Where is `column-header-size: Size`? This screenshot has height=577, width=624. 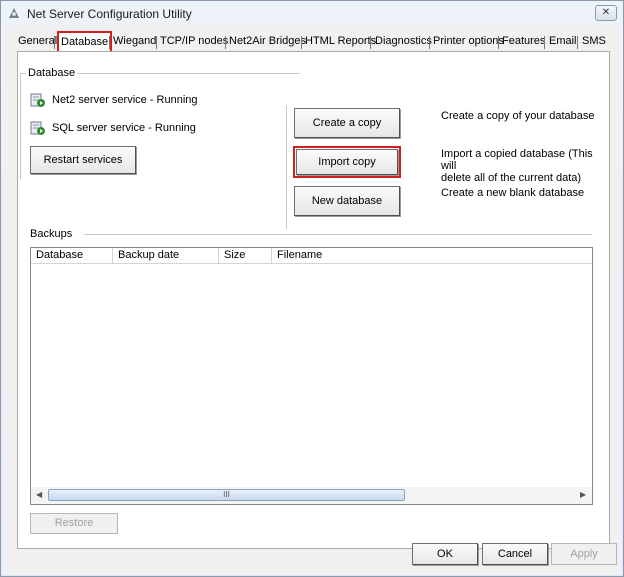 column-header-size: Size is located at coordinates (245, 255).